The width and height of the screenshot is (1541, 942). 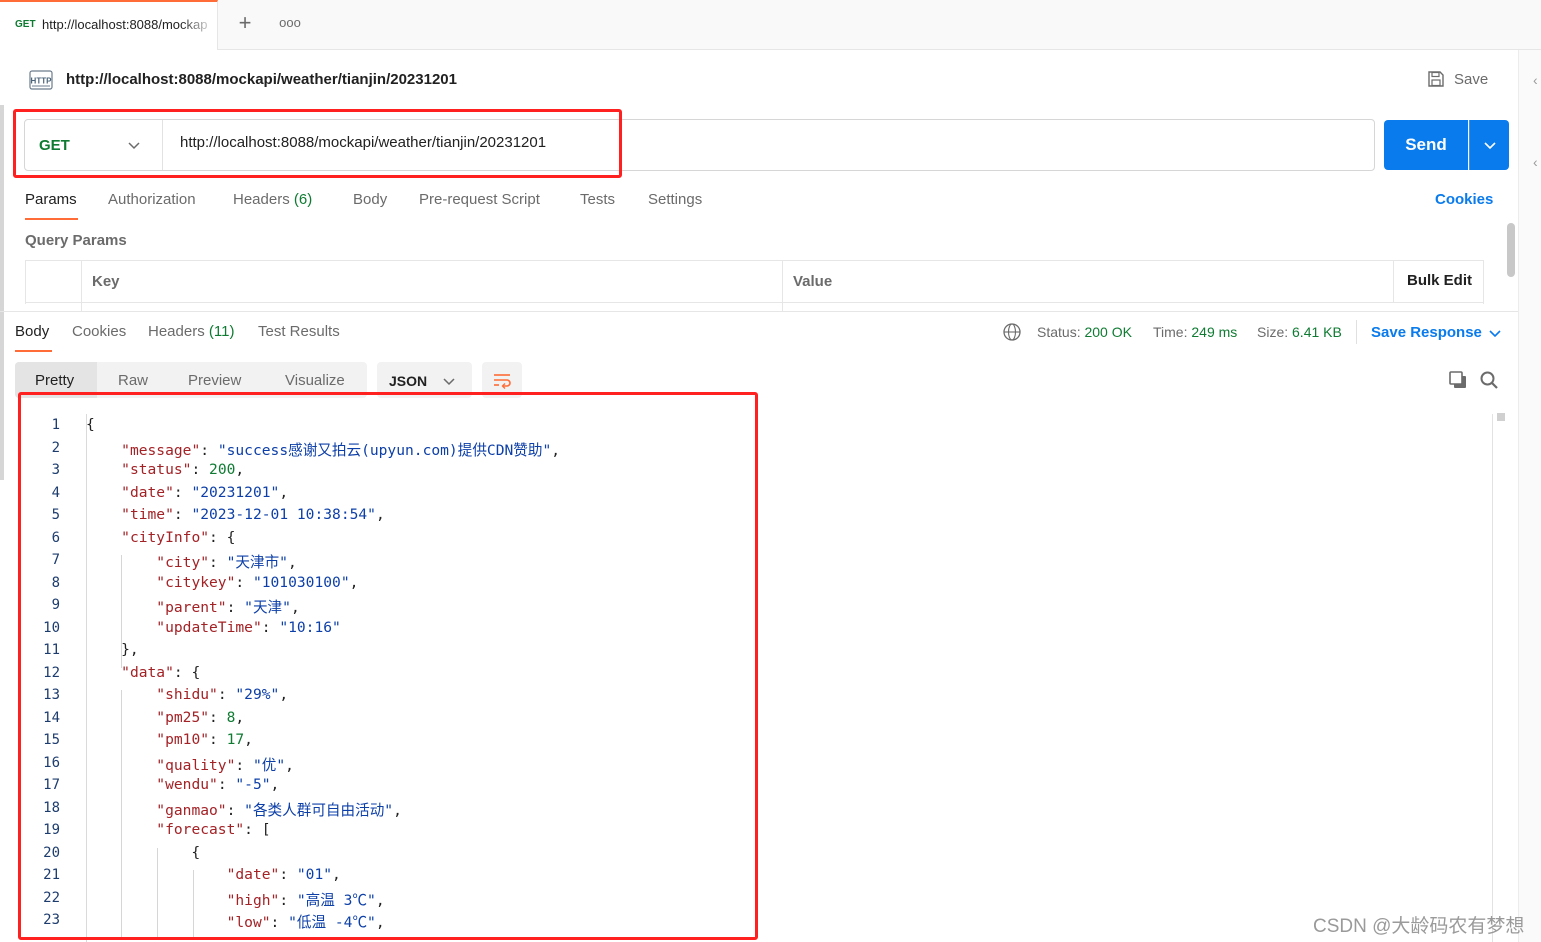 I want to click on tab-body: Body, so click(x=370, y=199).